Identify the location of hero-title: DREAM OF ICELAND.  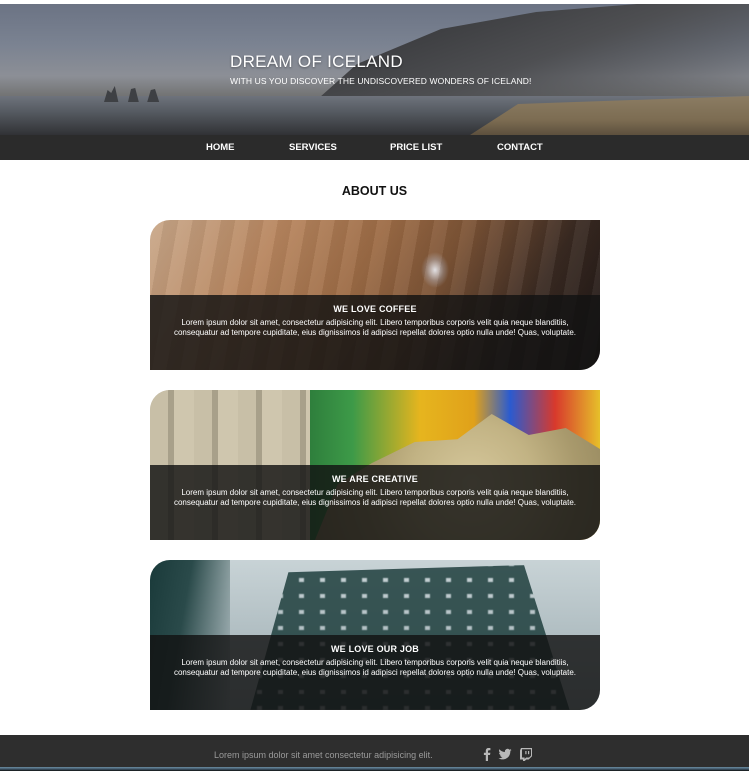
(316, 61).